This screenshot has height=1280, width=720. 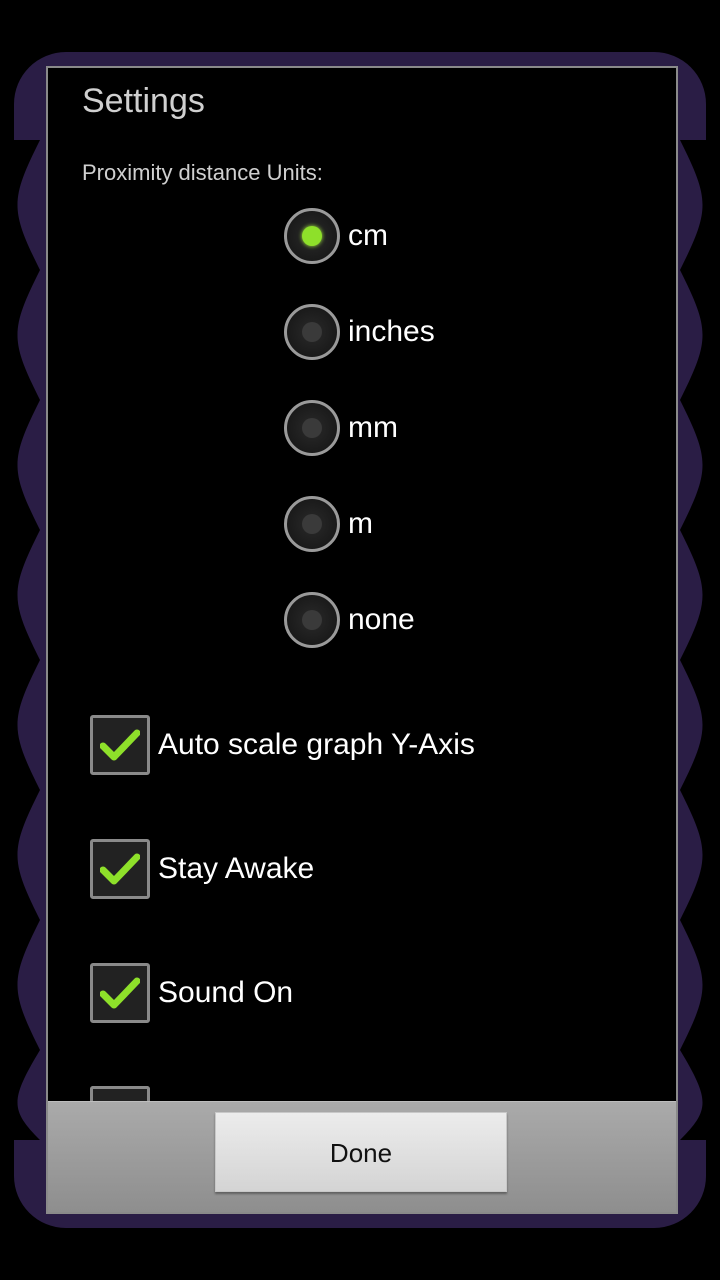 What do you see at coordinates (360, 523) in the screenshot?
I see `radio-label: m` at bounding box center [360, 523].